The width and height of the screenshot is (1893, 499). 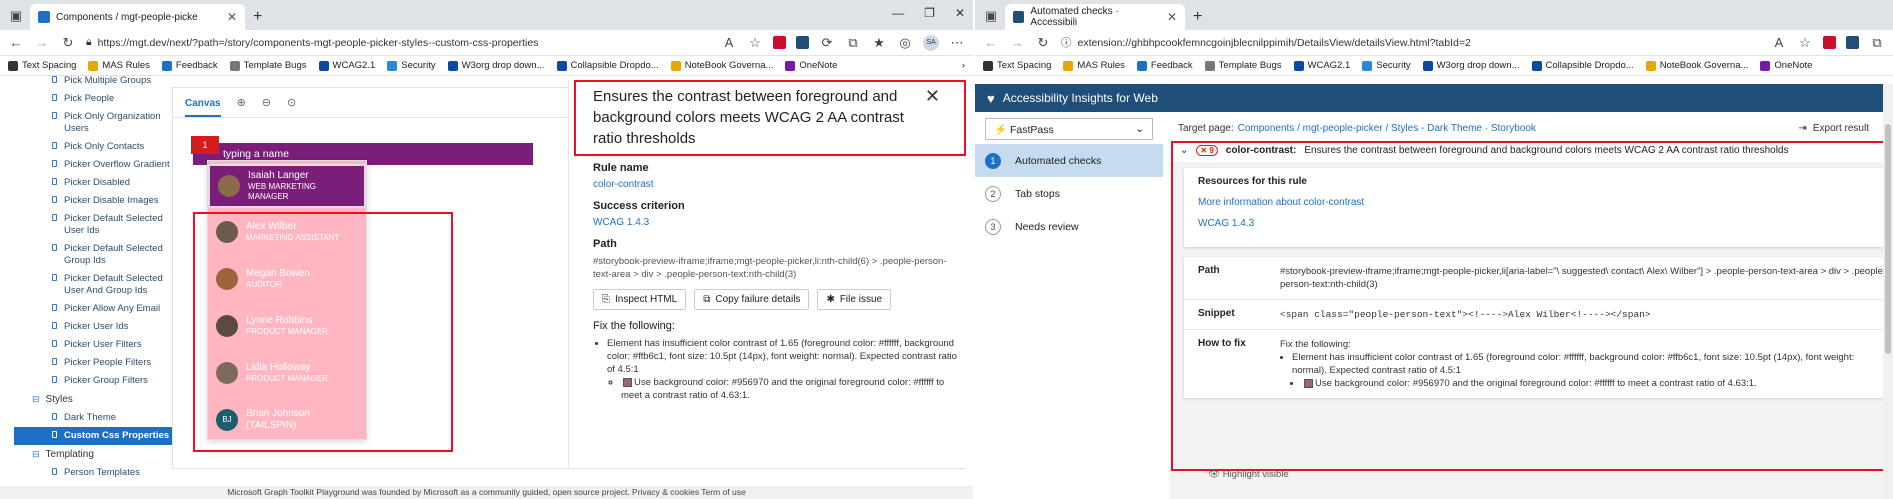 What do you see at coordinates (291, 102) in the screenshot?
I see `zoom-reset-icon: ⊙` at bounding box center [291, 102].